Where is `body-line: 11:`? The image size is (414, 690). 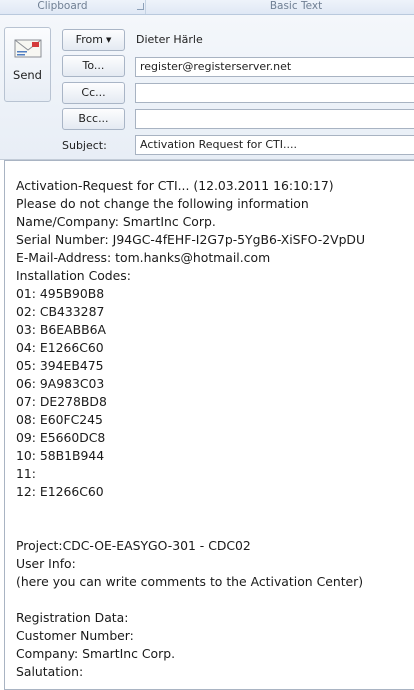 body-line: 11: is located at coordinates (26, 473).